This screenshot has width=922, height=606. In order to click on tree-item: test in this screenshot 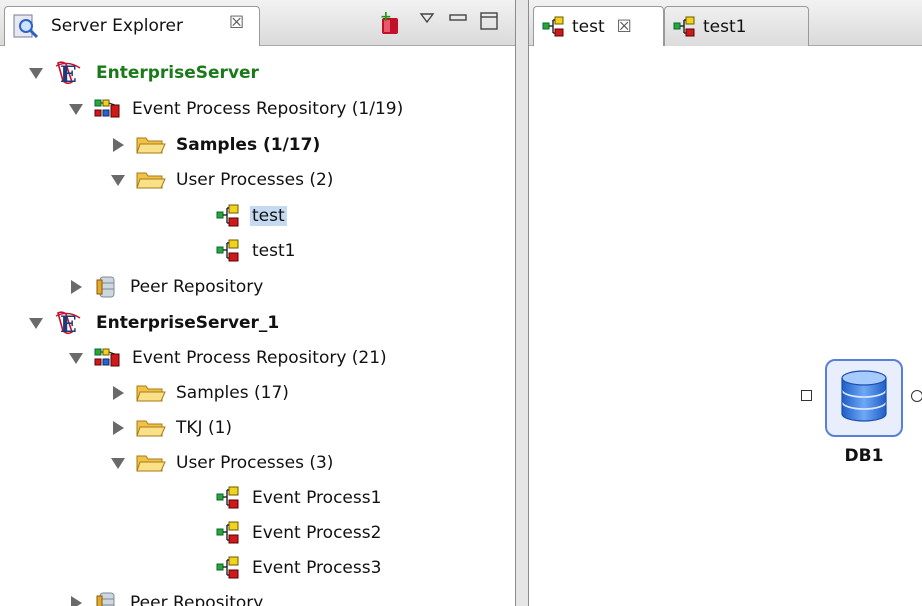, I will do `click(238, 216)`.